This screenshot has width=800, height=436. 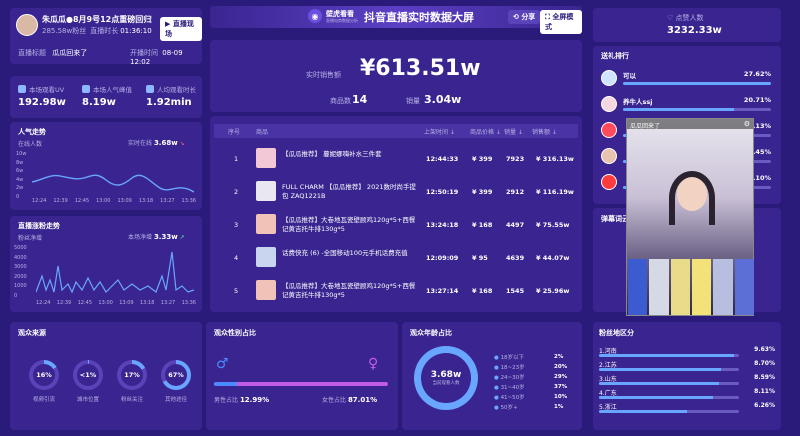 I want to click on gift-rank-item: 养牛人ssj 20.71%, so click(x=688, y=105).